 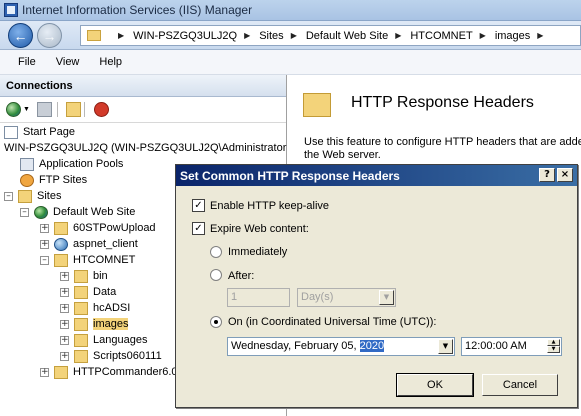 What do you see at coordinates (100, 276) in the screenshot?
I see `tree-label: bin` at bounding box center [100, 276].